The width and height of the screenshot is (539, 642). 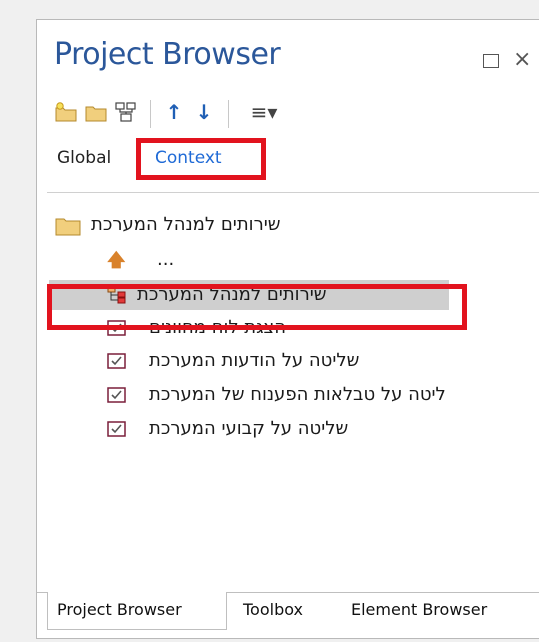 I want to click on move-down-icon: ↓, so click(x=204, y=112).